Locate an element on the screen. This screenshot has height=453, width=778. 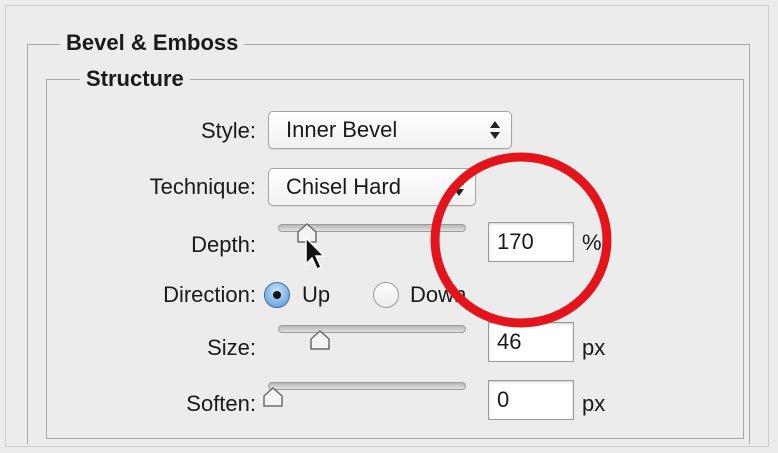
size-unit: px is located at coordinates (594, 347).